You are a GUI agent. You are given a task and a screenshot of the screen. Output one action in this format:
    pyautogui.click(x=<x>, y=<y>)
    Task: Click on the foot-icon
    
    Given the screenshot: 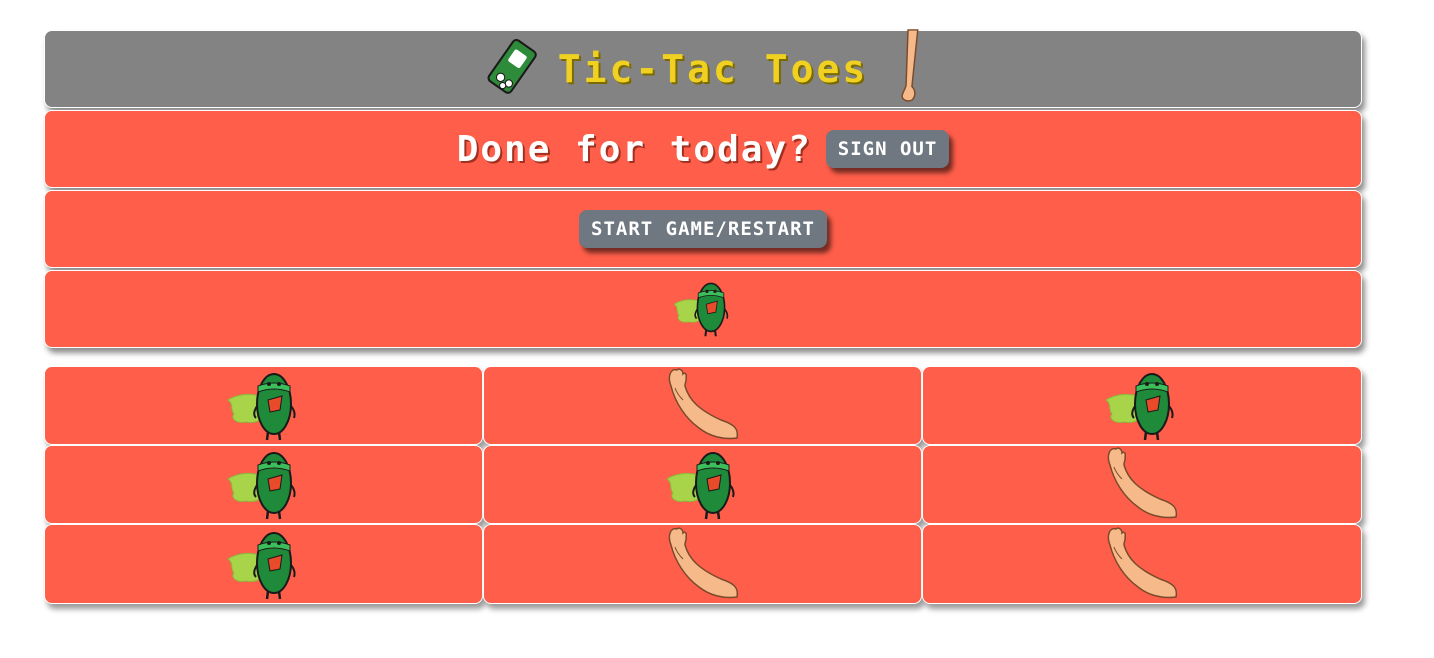 What is the action you would take?
    pyautogui.click(x=909, y=69)
    